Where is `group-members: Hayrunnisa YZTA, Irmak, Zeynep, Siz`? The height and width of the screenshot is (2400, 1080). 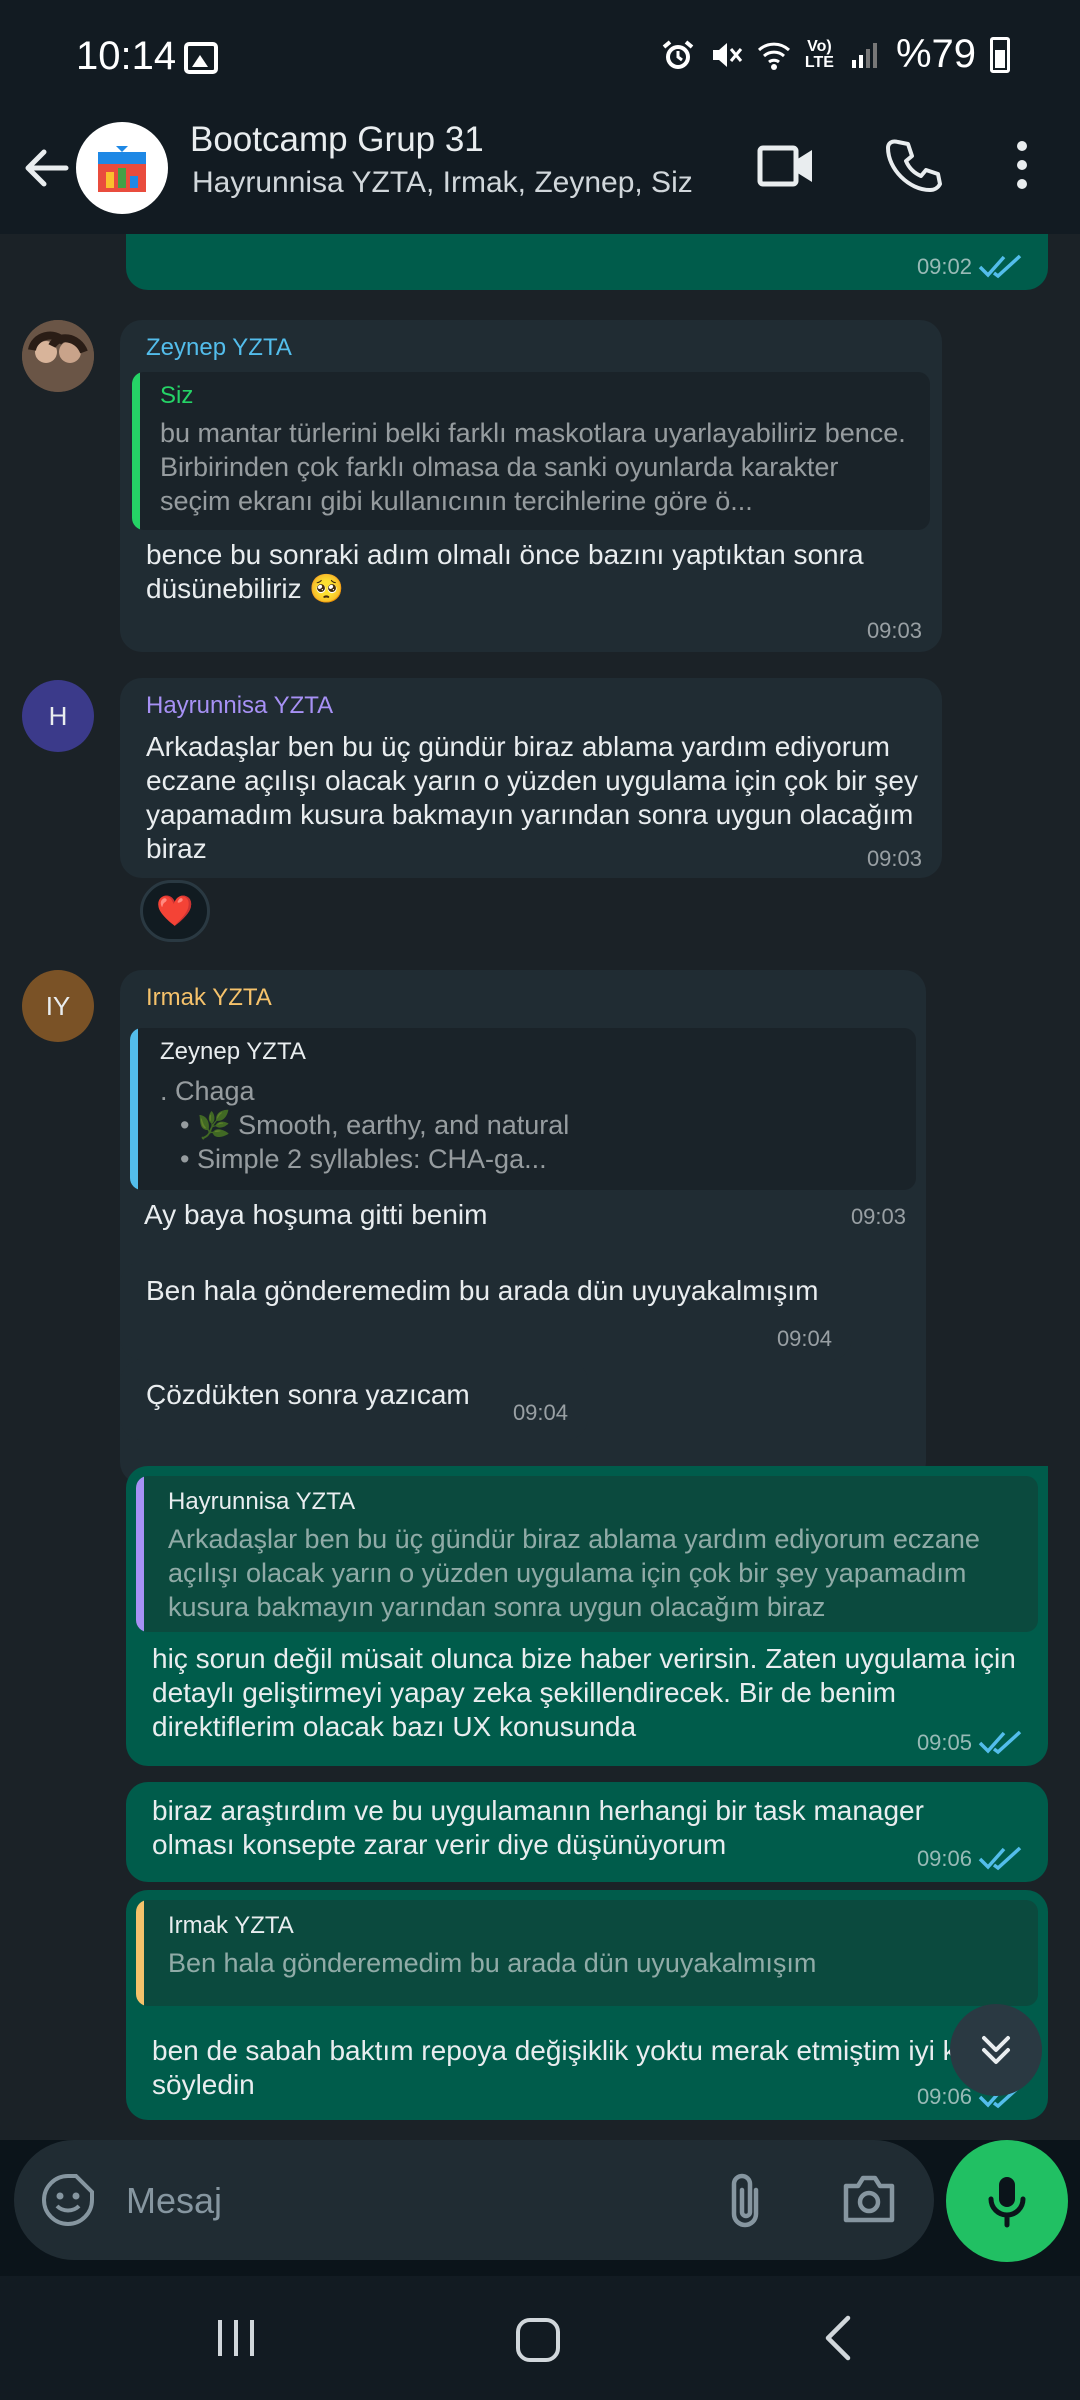
group-members: Hayrunnisa YZTA, Irmak, Zeynep, Siz is located at coordinates (442, 183).